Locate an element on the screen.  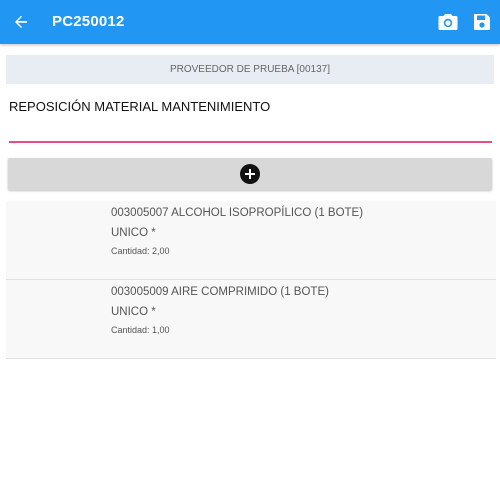
back-button is located at coordinates (21, 22).